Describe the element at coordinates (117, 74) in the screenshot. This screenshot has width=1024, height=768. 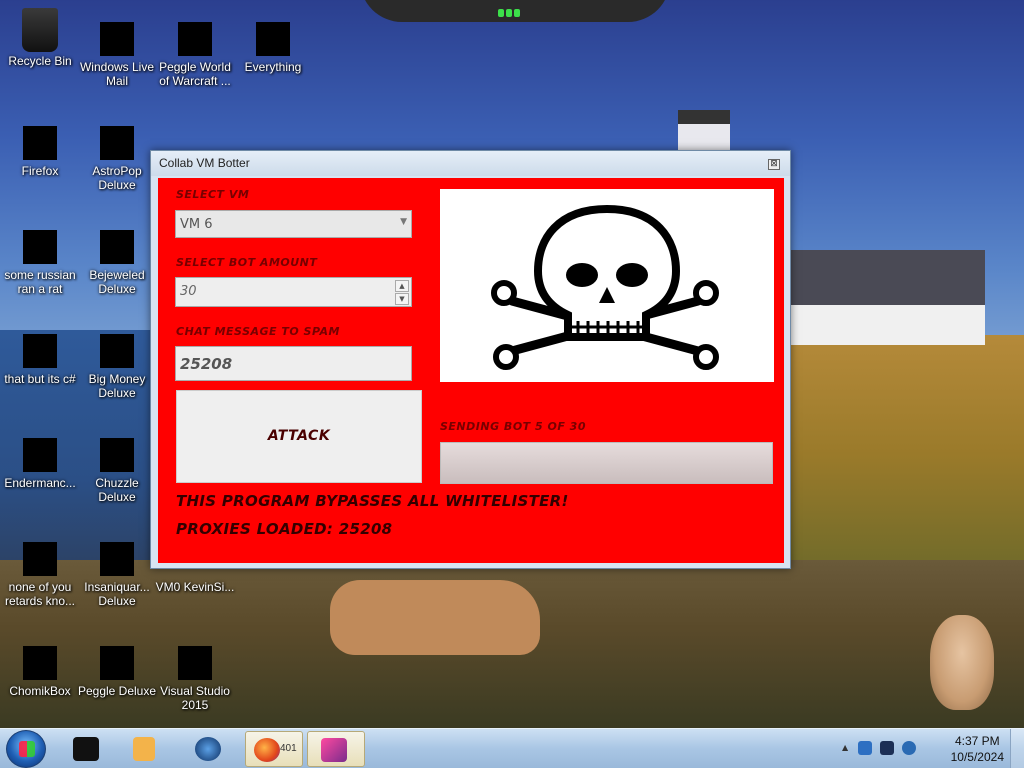
I see `desktop-icon-label: Windows Live Mail` at that location.